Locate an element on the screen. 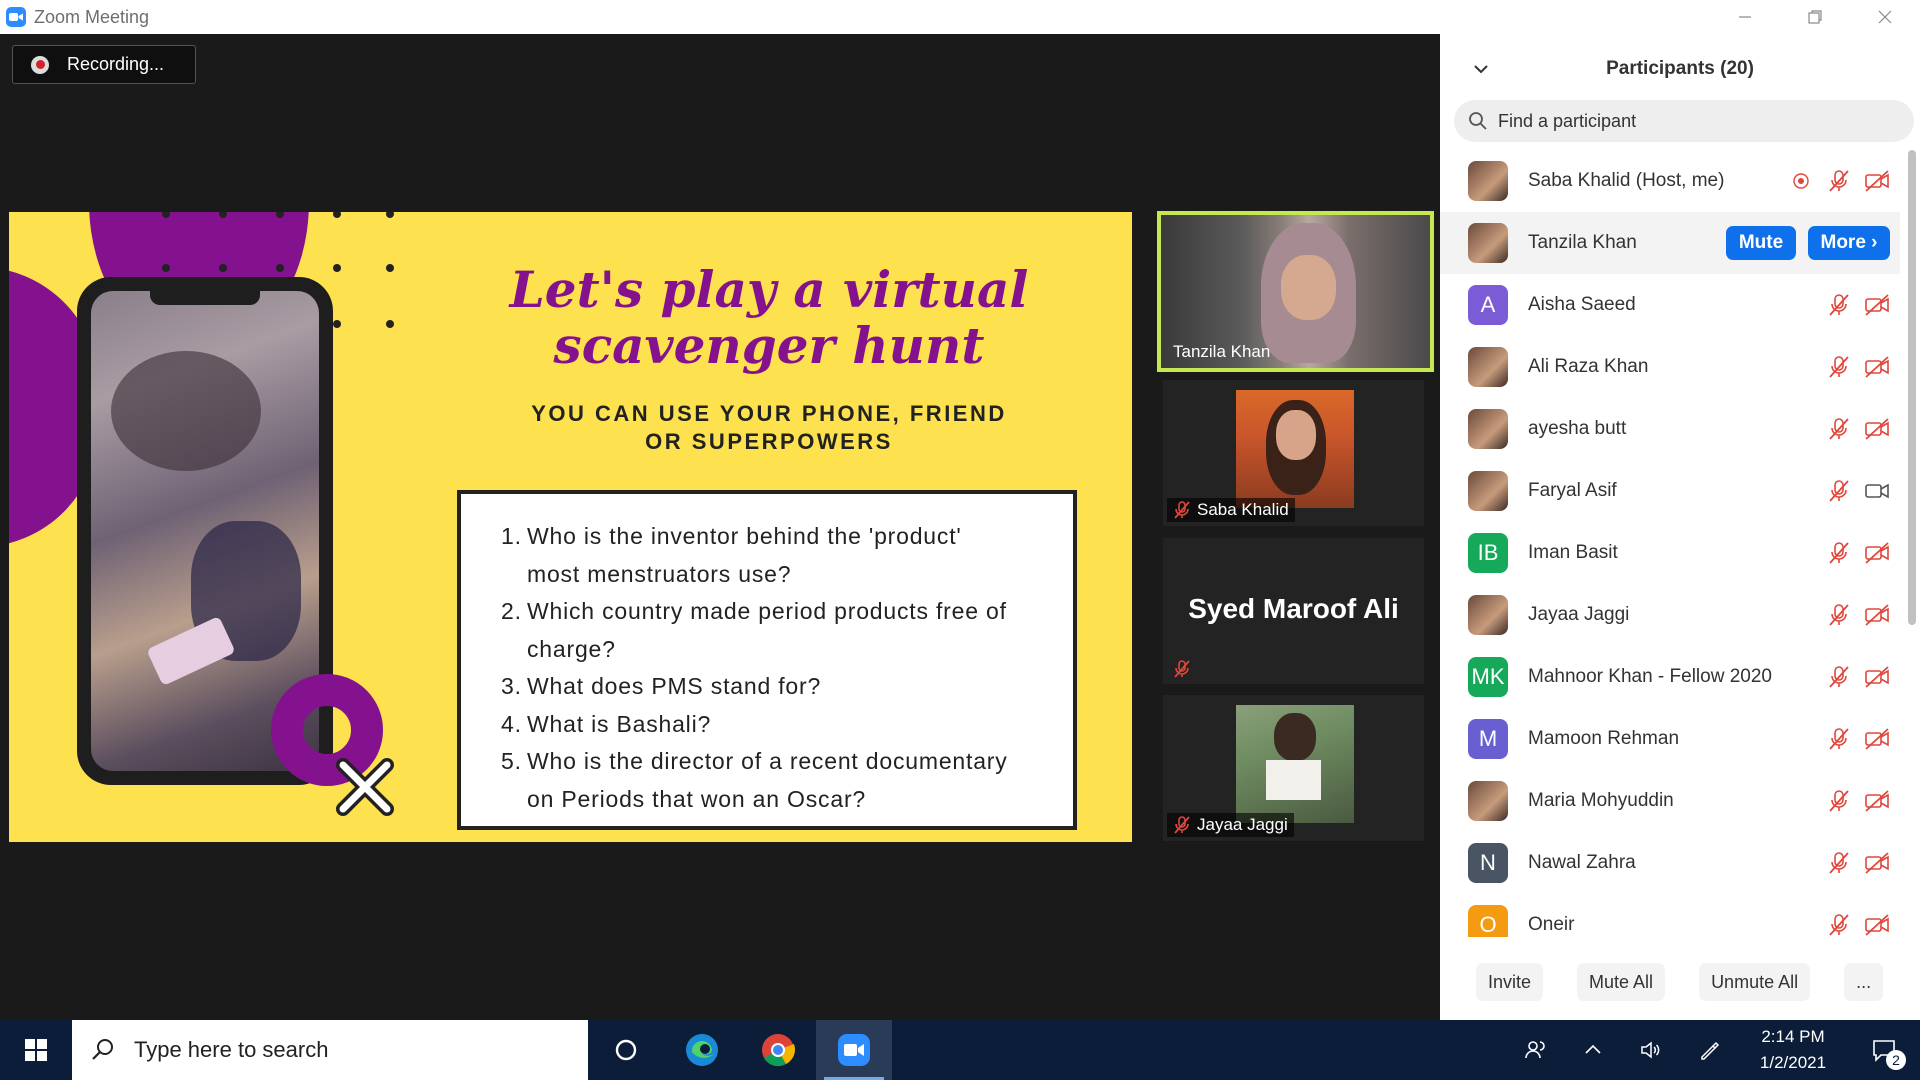  edge-taskbar-button is located at coordinates (702, 1050).